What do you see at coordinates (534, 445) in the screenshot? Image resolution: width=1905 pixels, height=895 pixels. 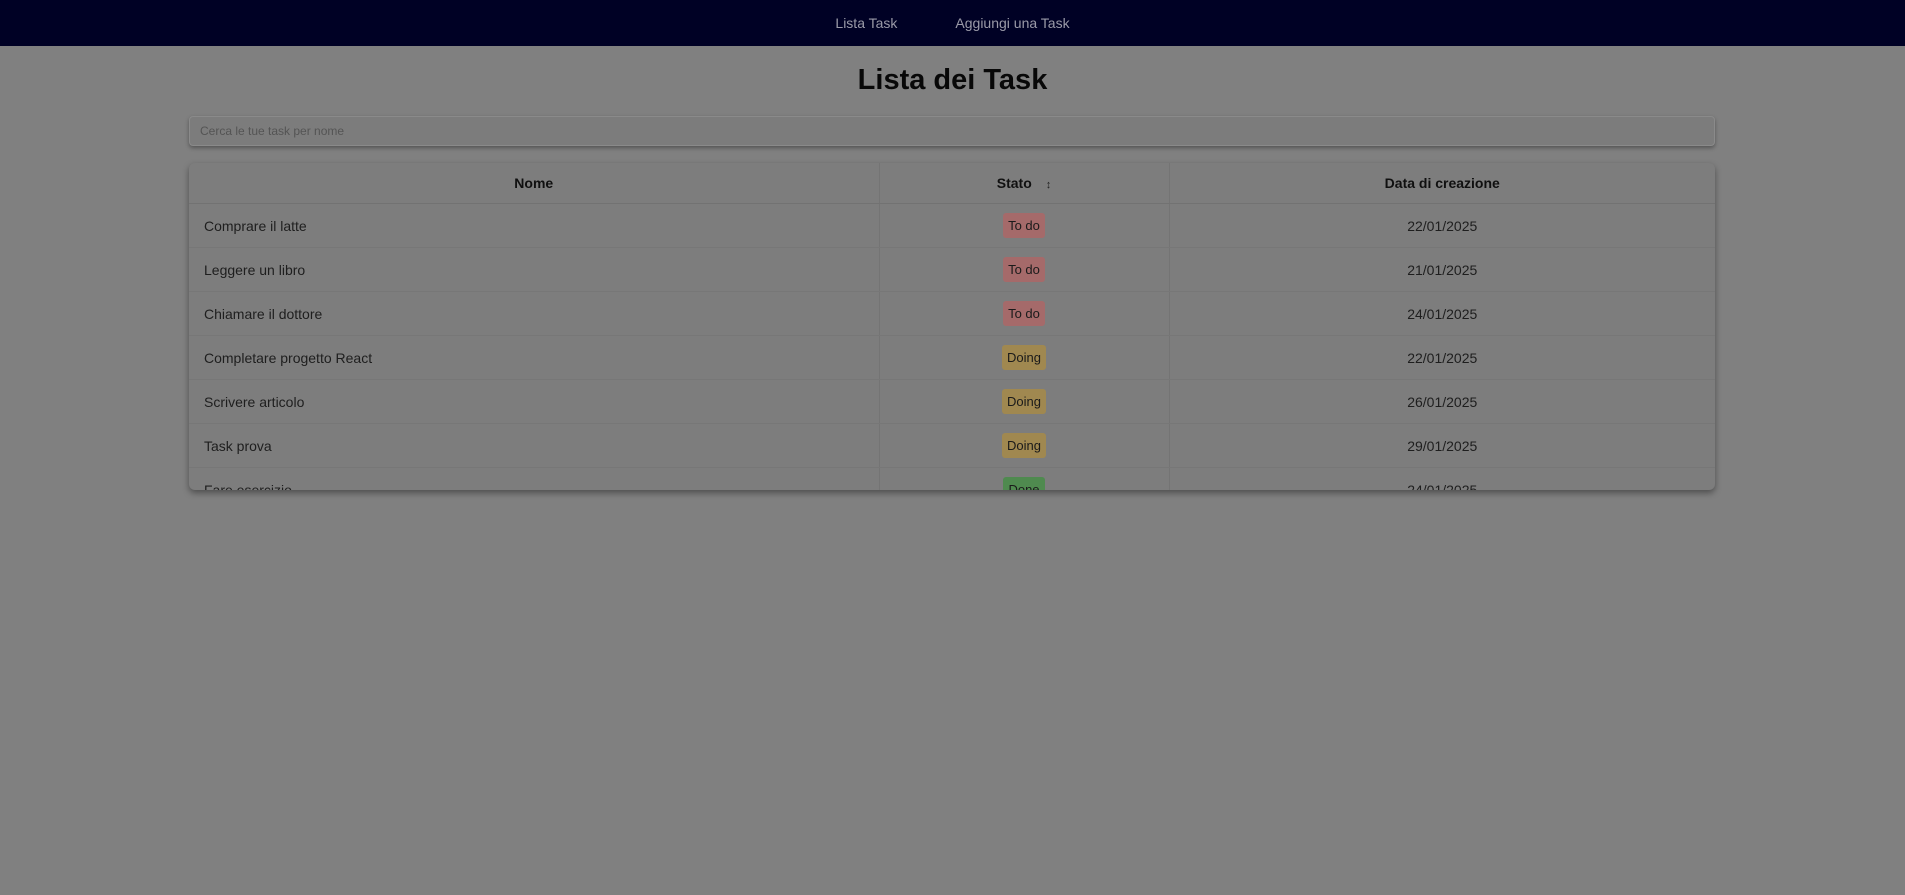 I see `task-name: Task prova` at bounding box center [534, 445].